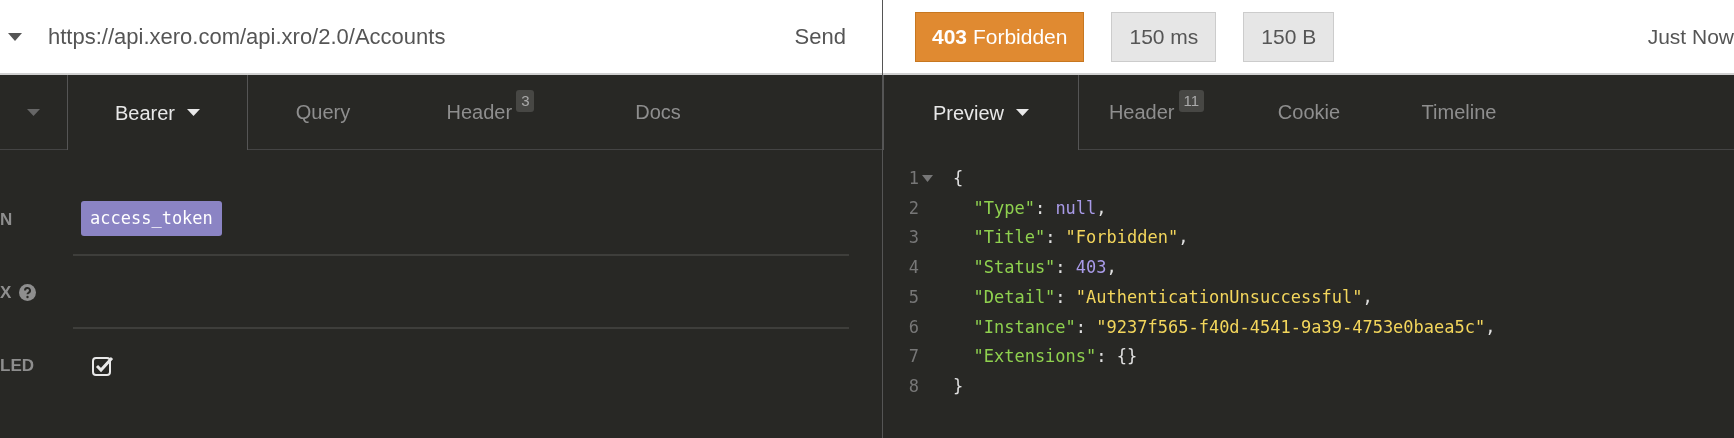 Image resolution: width=1734 pixels, height=438 pixels. What do you see at coordinates (958, 179) in the screenshot?
I see `code-line: {` at bounding box center [958, 179].